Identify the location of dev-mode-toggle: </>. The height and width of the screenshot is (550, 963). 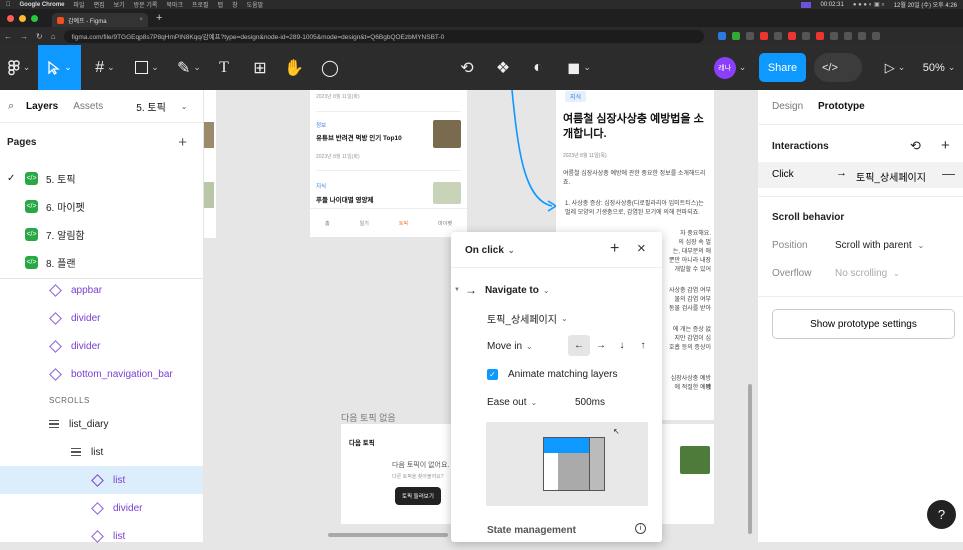
(838, 67).